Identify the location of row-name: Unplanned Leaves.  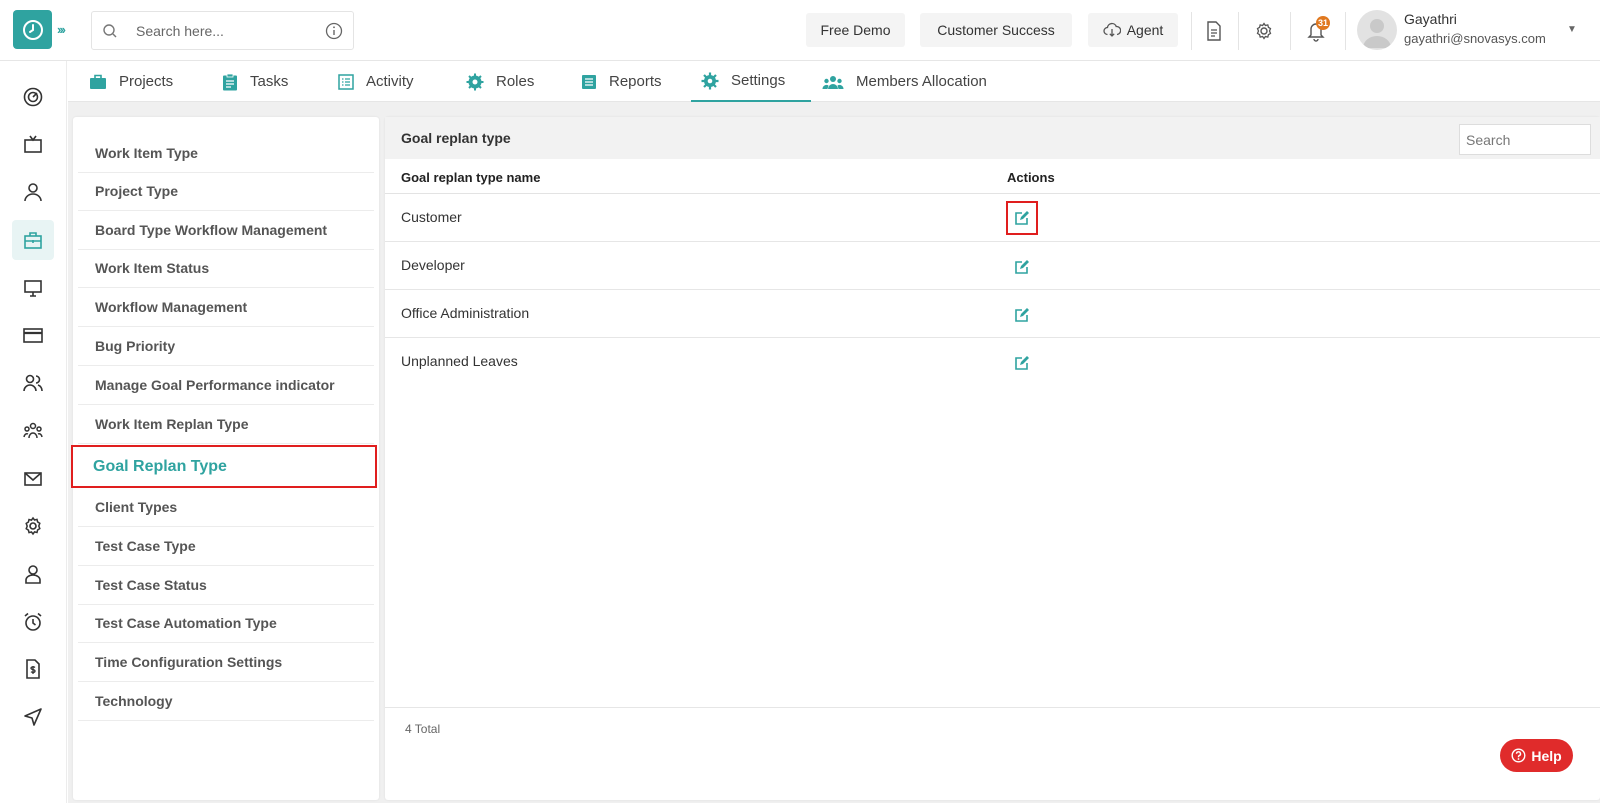
(459, 361).